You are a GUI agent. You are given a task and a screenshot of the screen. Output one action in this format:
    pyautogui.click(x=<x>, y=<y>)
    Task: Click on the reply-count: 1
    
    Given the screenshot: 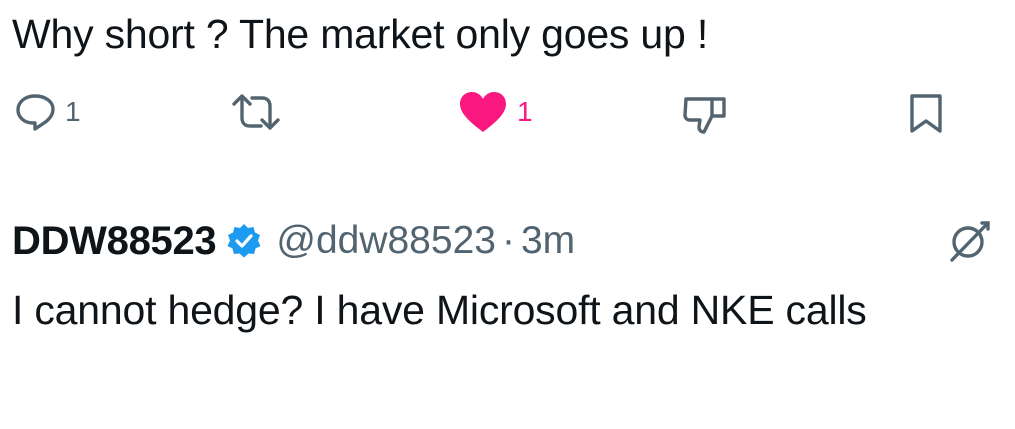 What is the action you would take?
    pyautogui.click(x=73, y=111)
    